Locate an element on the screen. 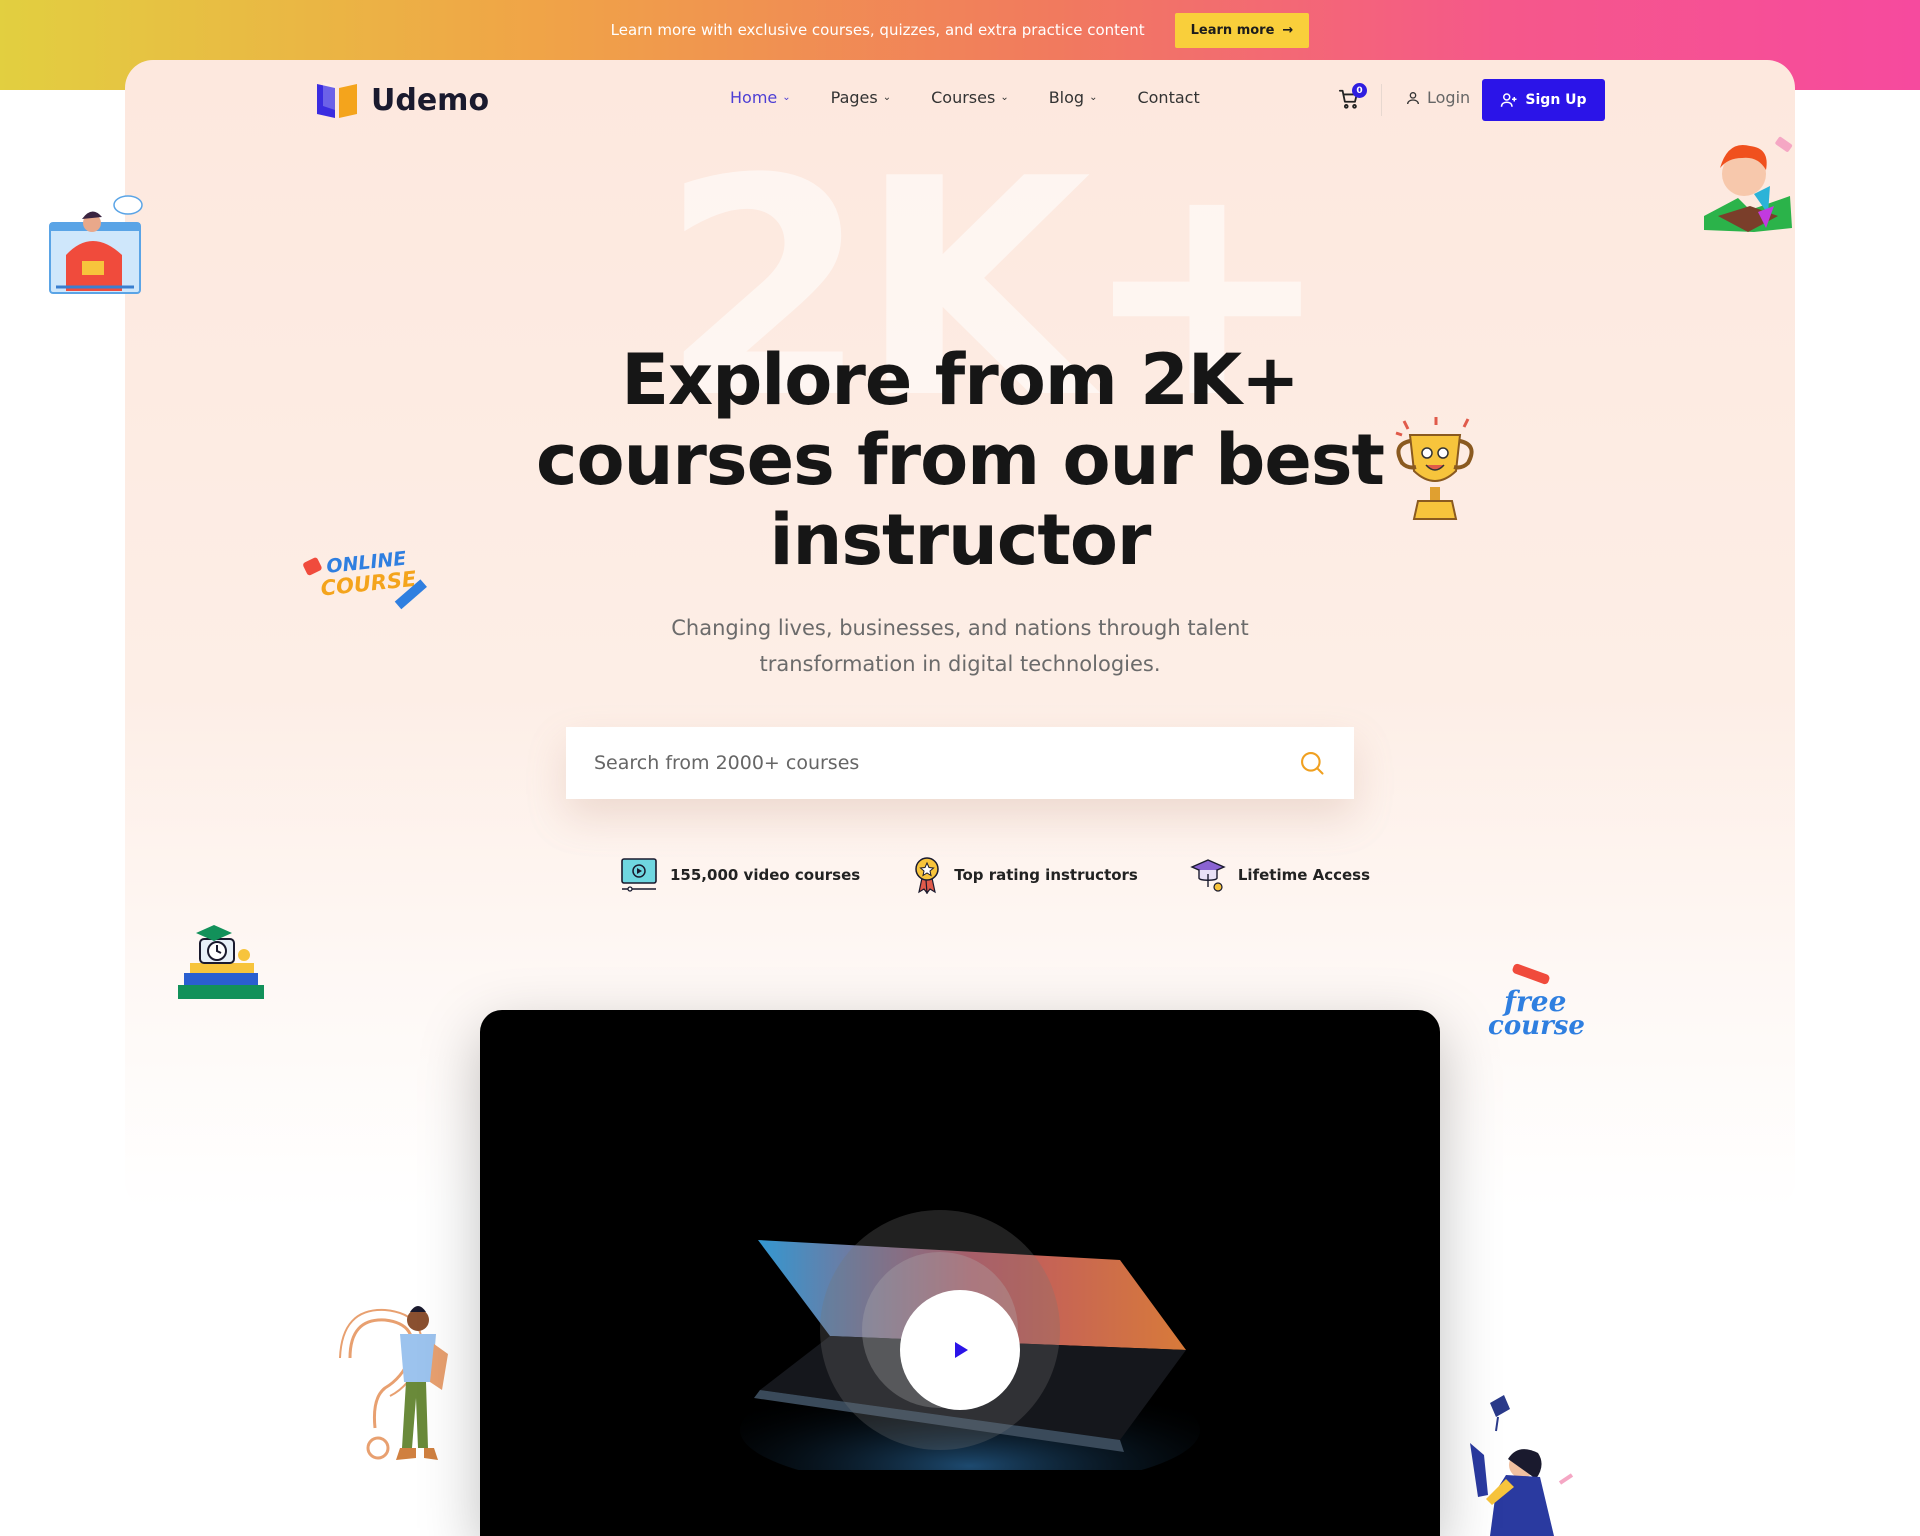 The width and height of the screenshot is (1920, 1536). logo-text: Udemo is located at coordinates (430, 100).